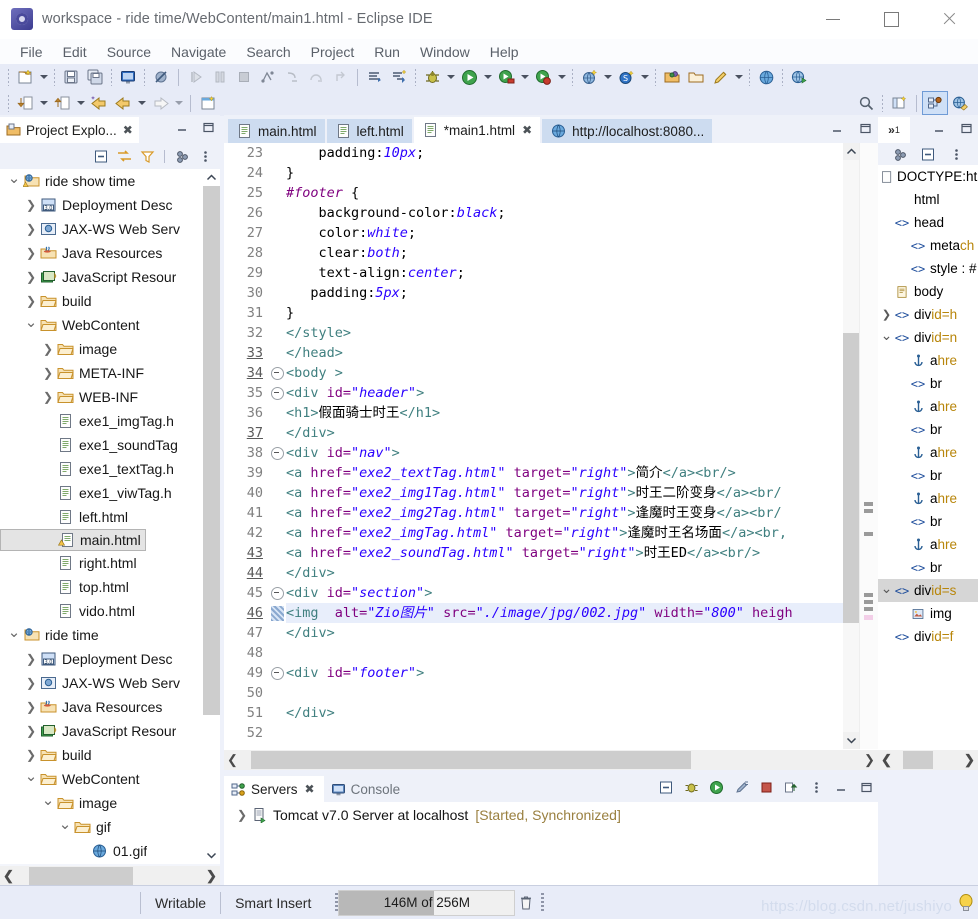  Describe the element at coordinates (564, 293) in the screenshot. I see `code-line: padding:5px;` at that location.